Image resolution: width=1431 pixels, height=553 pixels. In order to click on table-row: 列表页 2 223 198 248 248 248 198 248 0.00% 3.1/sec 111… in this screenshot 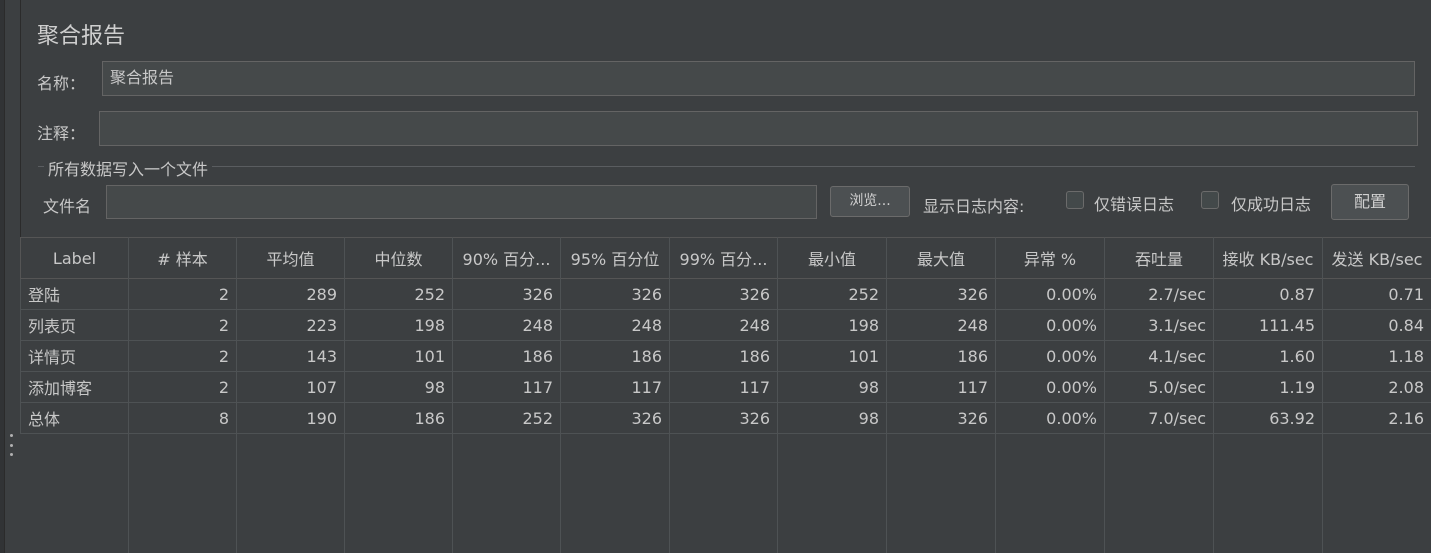, I will do `click(725, 325)`.